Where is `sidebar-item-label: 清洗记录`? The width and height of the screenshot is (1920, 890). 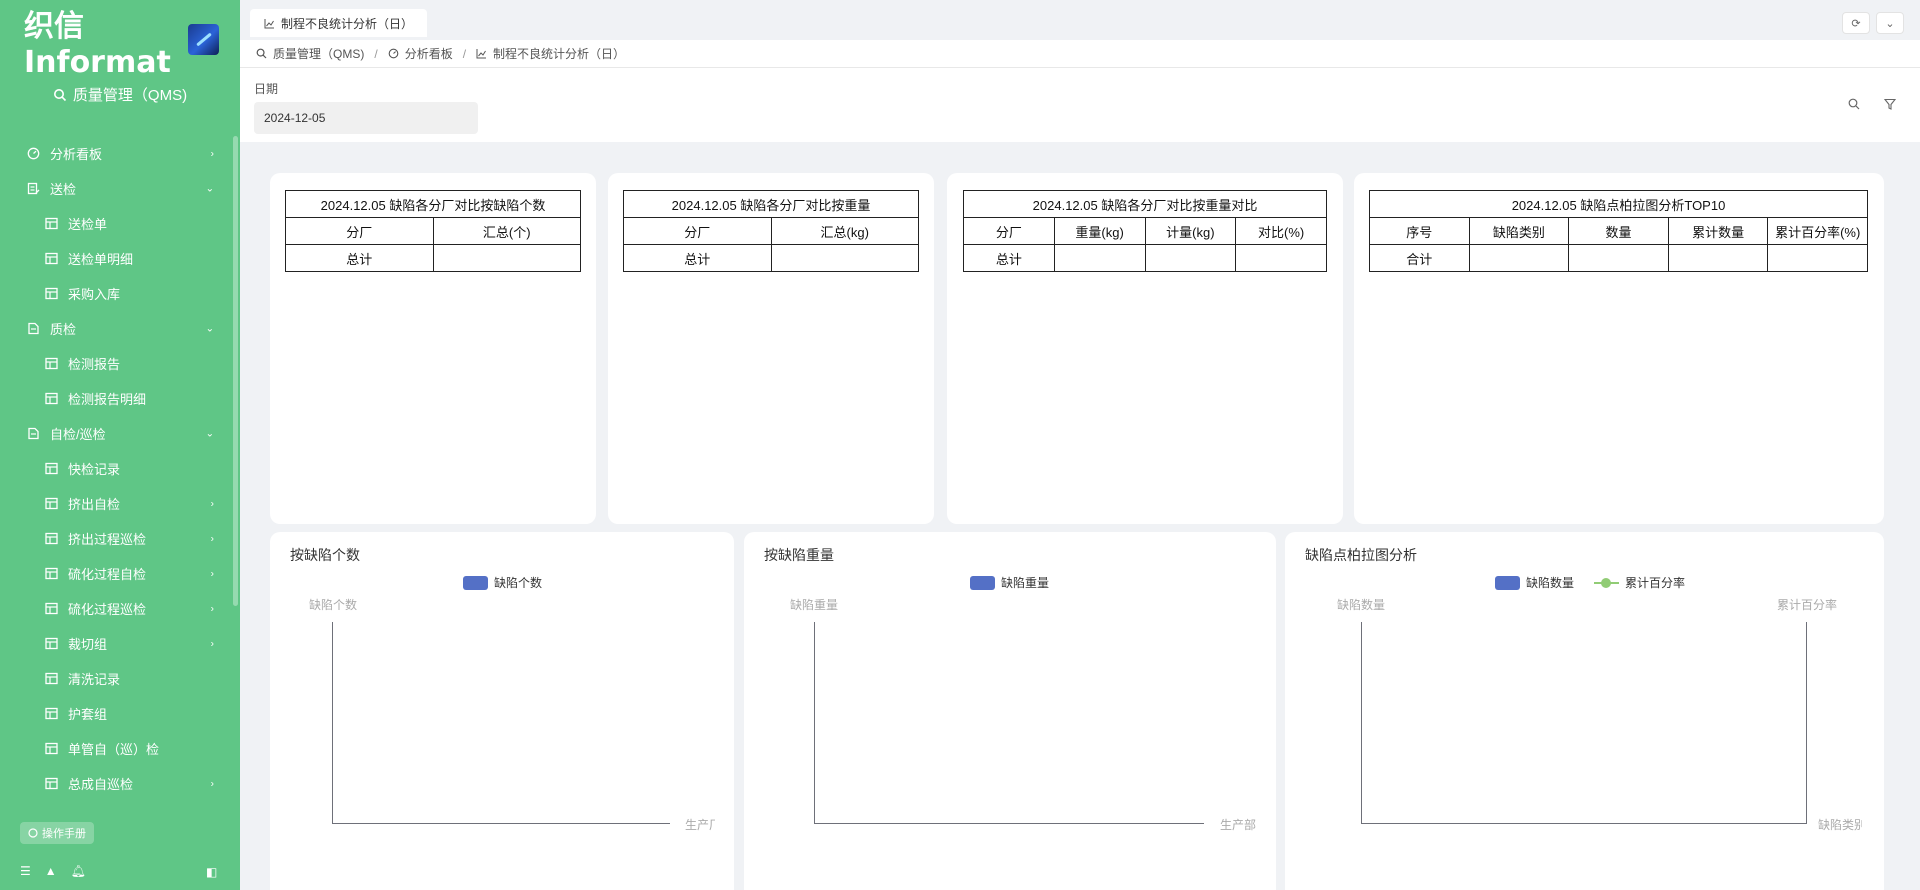 sidebar-item-label: 清洗记录 is located at coordinates (94, 679).